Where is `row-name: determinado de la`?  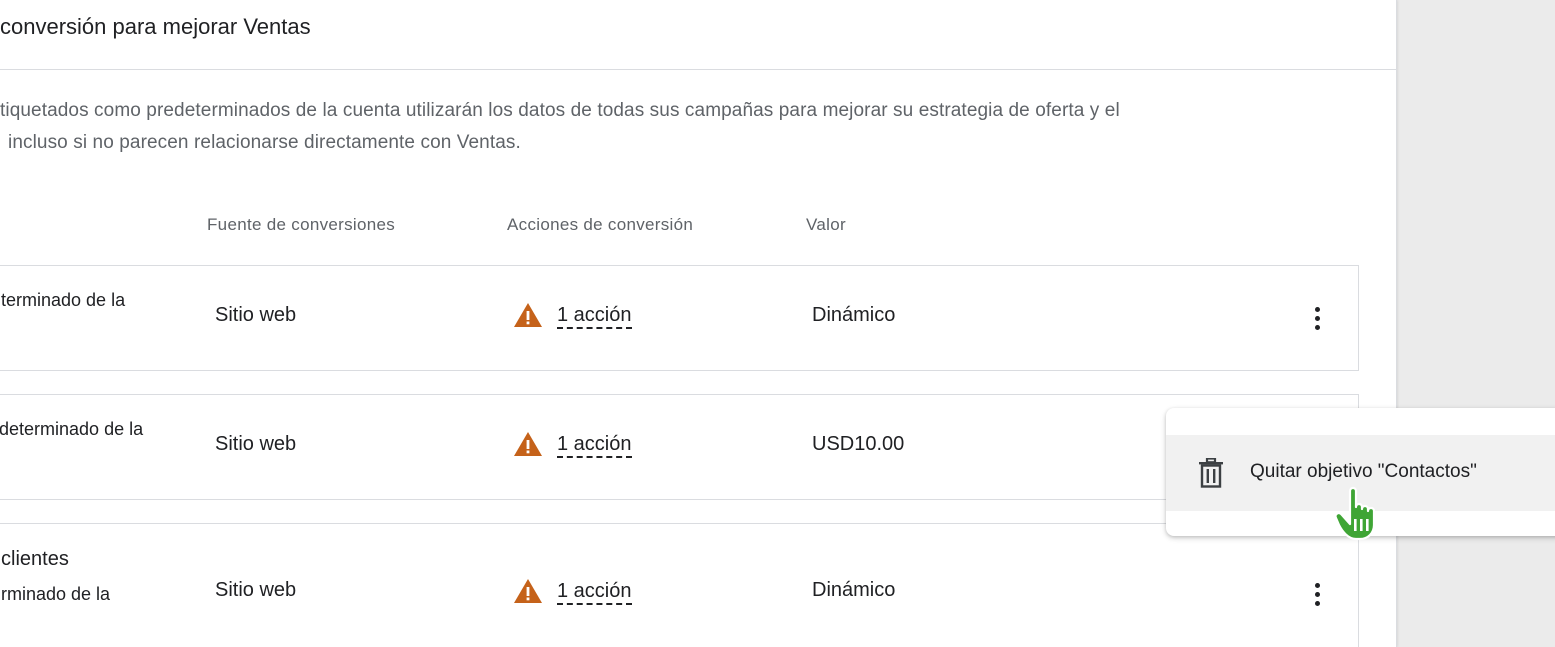 row-name: determinado de la is located at coordinates (72, 429).